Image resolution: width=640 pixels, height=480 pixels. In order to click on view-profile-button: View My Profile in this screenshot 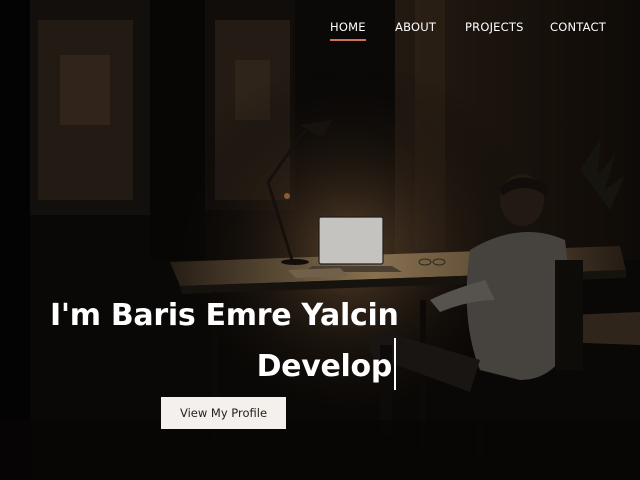, I will do `click(223, 413)`.